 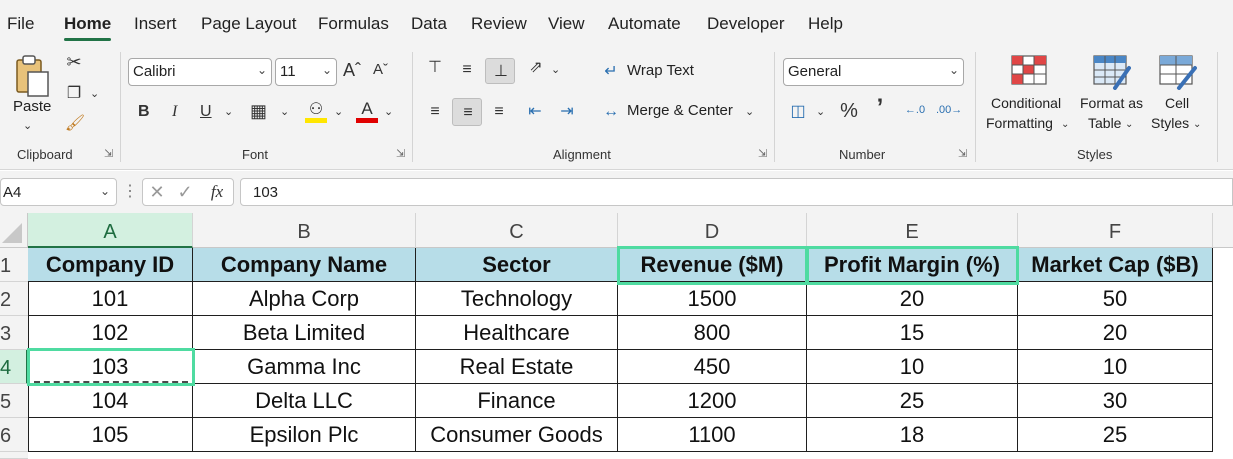 What do you see at coordinates (87, 24) in the screenshot?
I see `tab-home: Home` at bounding box center [87, 24].